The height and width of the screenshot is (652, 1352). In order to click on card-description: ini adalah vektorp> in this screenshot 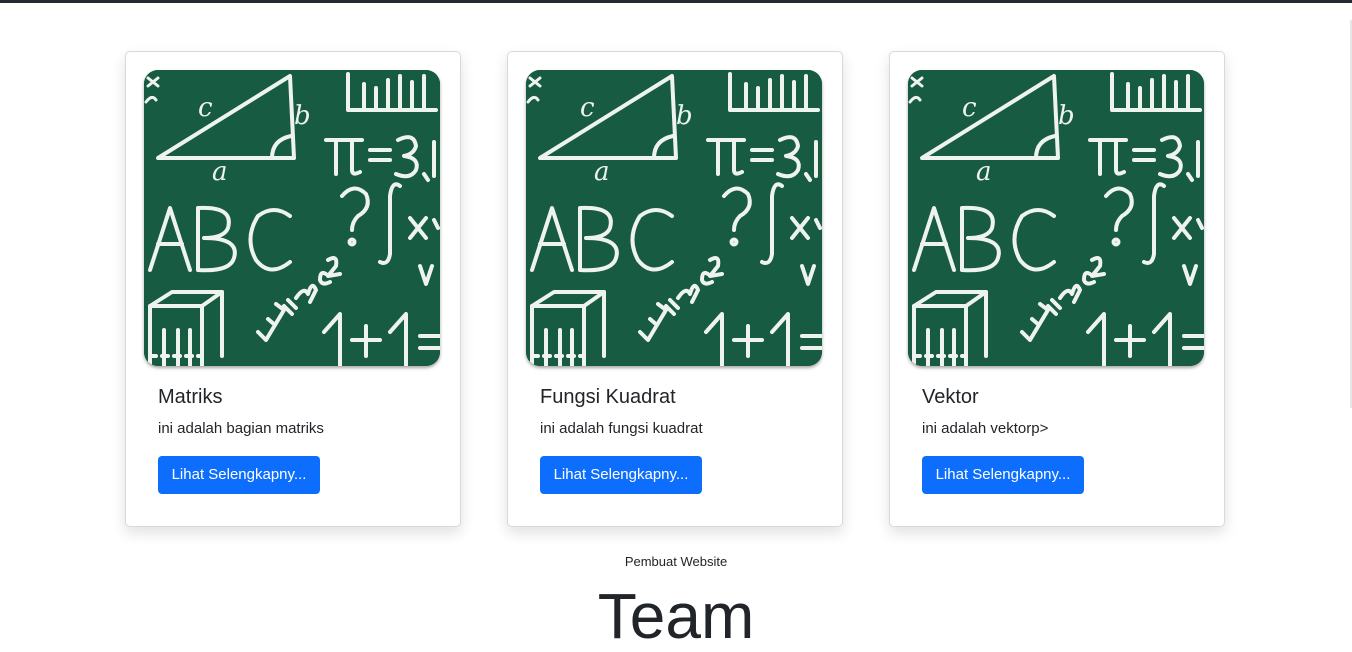, I will do `click(985, 428)`.